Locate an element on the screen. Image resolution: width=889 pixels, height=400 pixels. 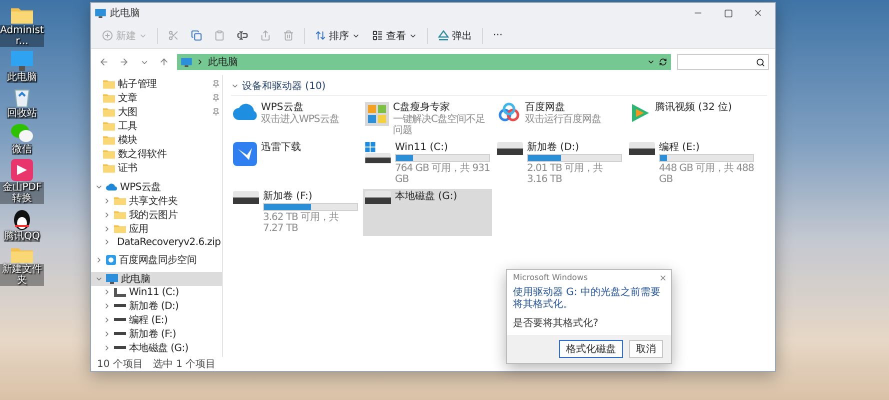
sidebar-item: 新加卷 (D:) is located at coordinates (156, 305).